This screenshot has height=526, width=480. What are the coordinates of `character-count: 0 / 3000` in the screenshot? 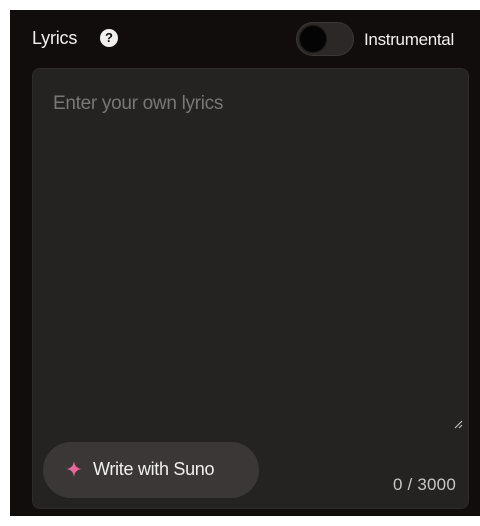 It's located at (424, 484).